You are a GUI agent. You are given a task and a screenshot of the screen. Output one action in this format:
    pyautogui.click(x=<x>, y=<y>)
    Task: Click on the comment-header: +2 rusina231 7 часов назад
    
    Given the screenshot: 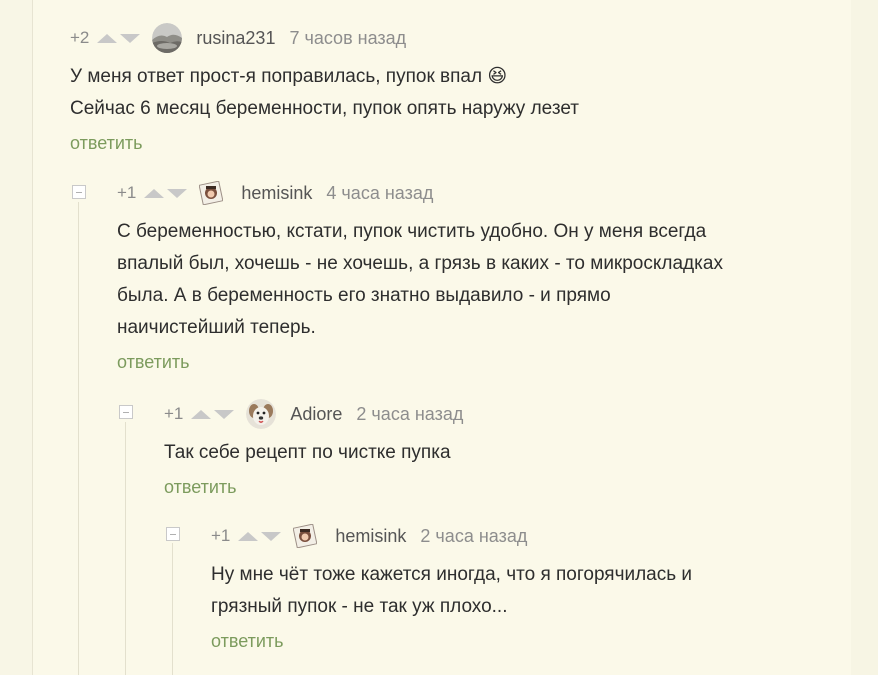 What is the action you would take?
    pyautogui.click(x=450, y=38)
    